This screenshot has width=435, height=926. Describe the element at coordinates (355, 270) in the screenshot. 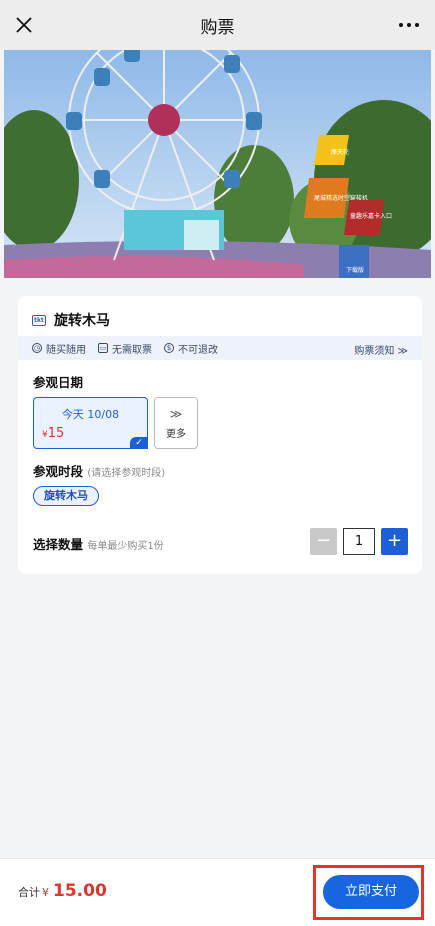

I see `sign-text-4: 下载版` at that location.